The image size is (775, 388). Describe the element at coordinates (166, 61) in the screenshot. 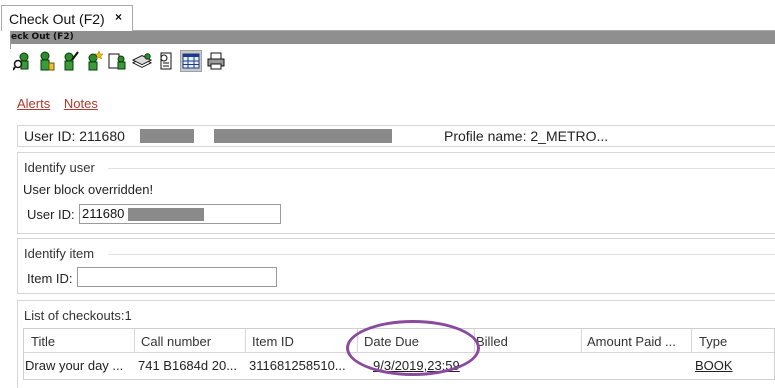

I see `receipt-icon` at that location.